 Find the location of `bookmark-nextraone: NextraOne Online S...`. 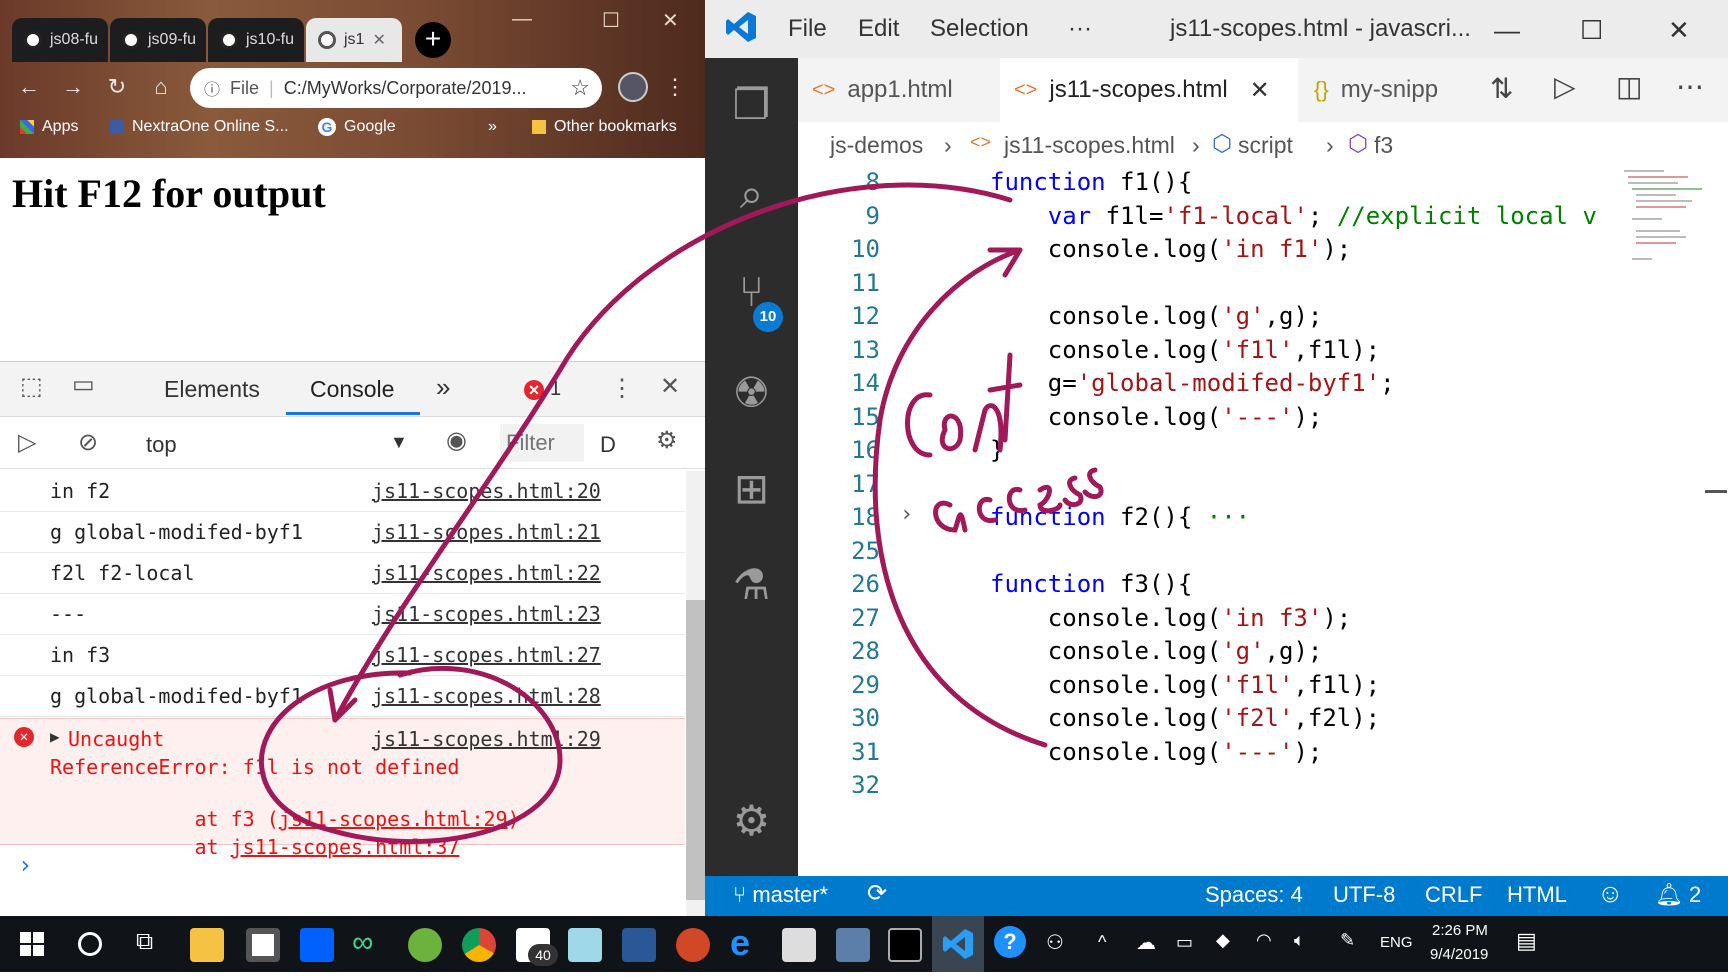

bookmark-nextraone: NextraOne Online S... is located at coordinates (199, 127).